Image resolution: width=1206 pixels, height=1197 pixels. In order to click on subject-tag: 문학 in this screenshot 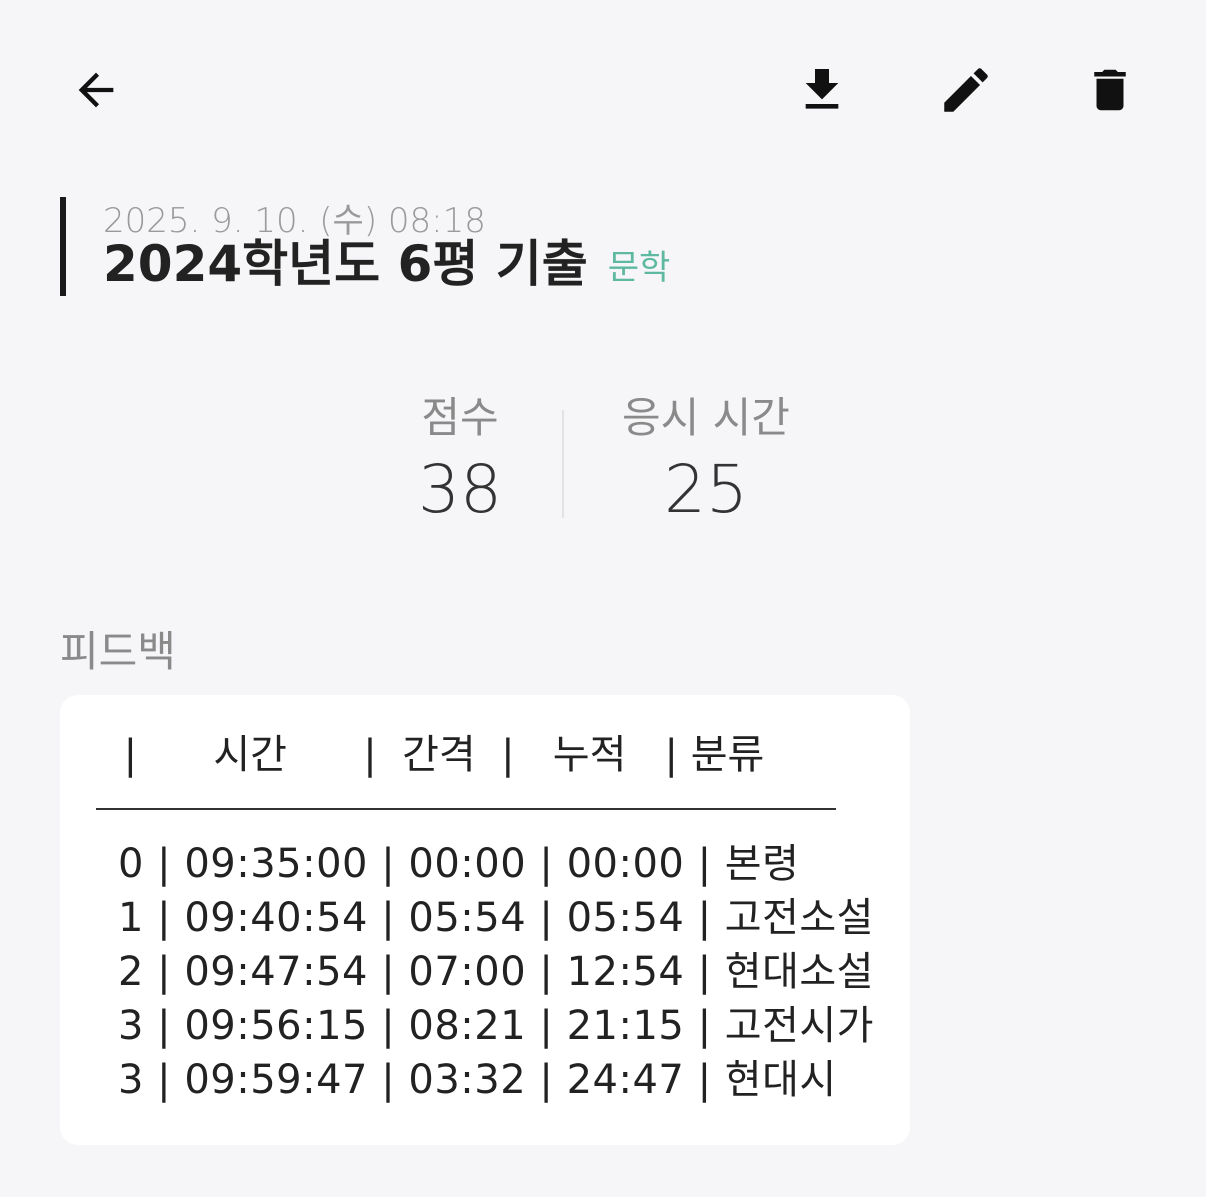, I will do `click(639, 268)`.